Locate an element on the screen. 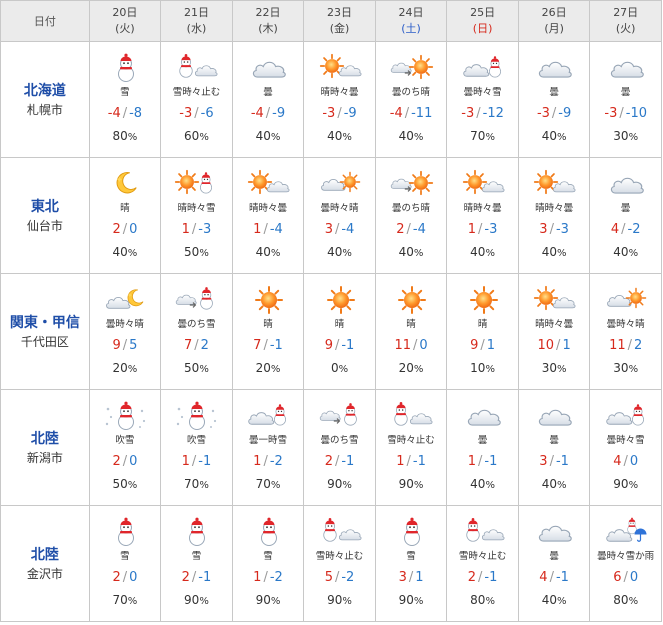 Image resolution: width=663 pixels, height=625 pixels. low-temp: -4 is located at coordinates (348, 229).